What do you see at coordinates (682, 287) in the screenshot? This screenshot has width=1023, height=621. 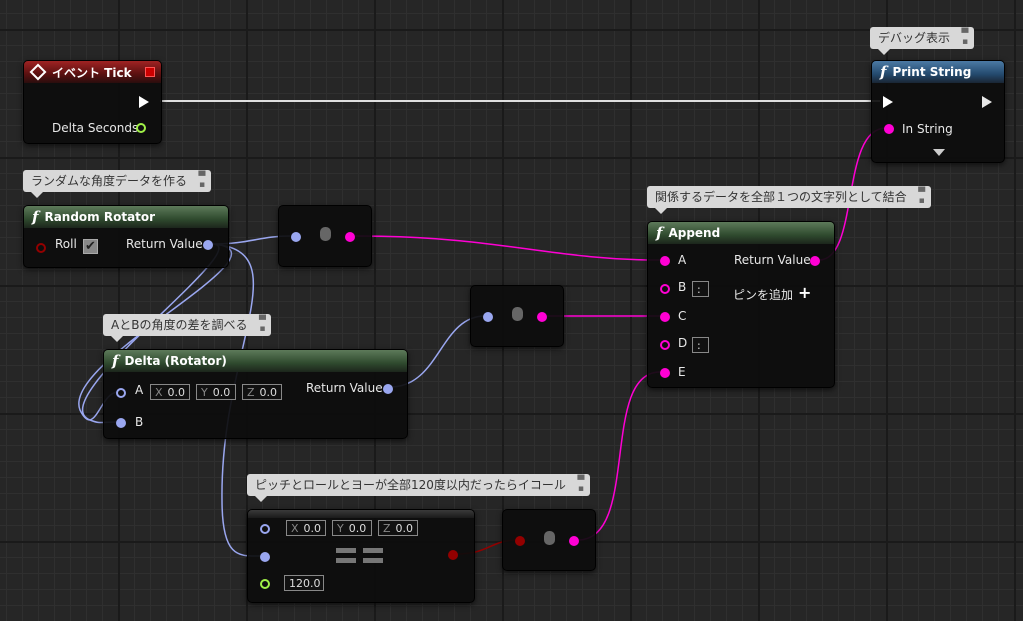 I see `b-label: B` at bounding box center [682, 287].